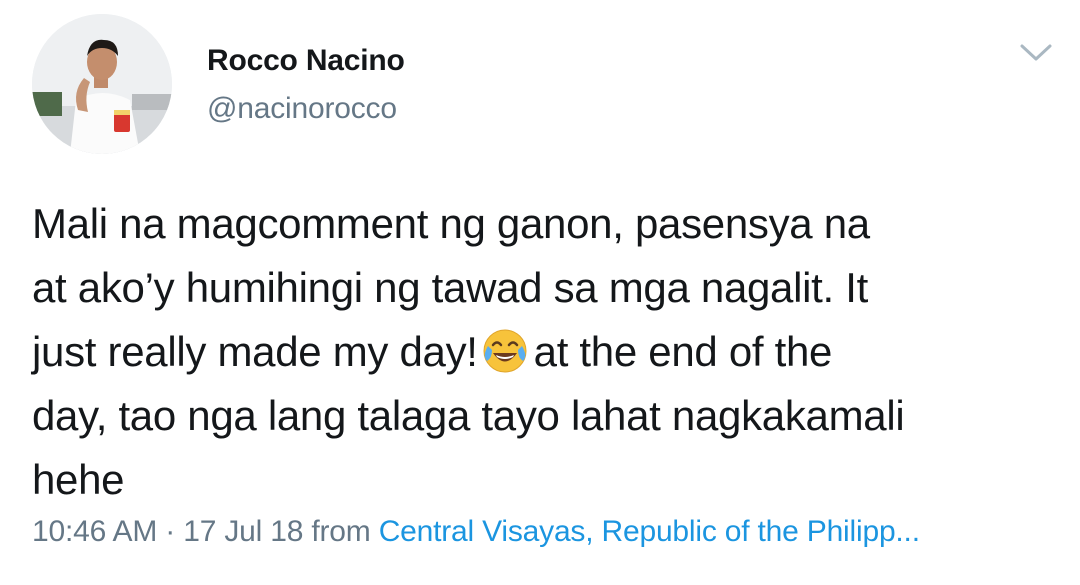 Image resolution: width=1080 pixels, height=585 pixels. Describe the element at coordinates (306, 61) in the screenshot. I see `author-name: Rocco Nacino` at that location.